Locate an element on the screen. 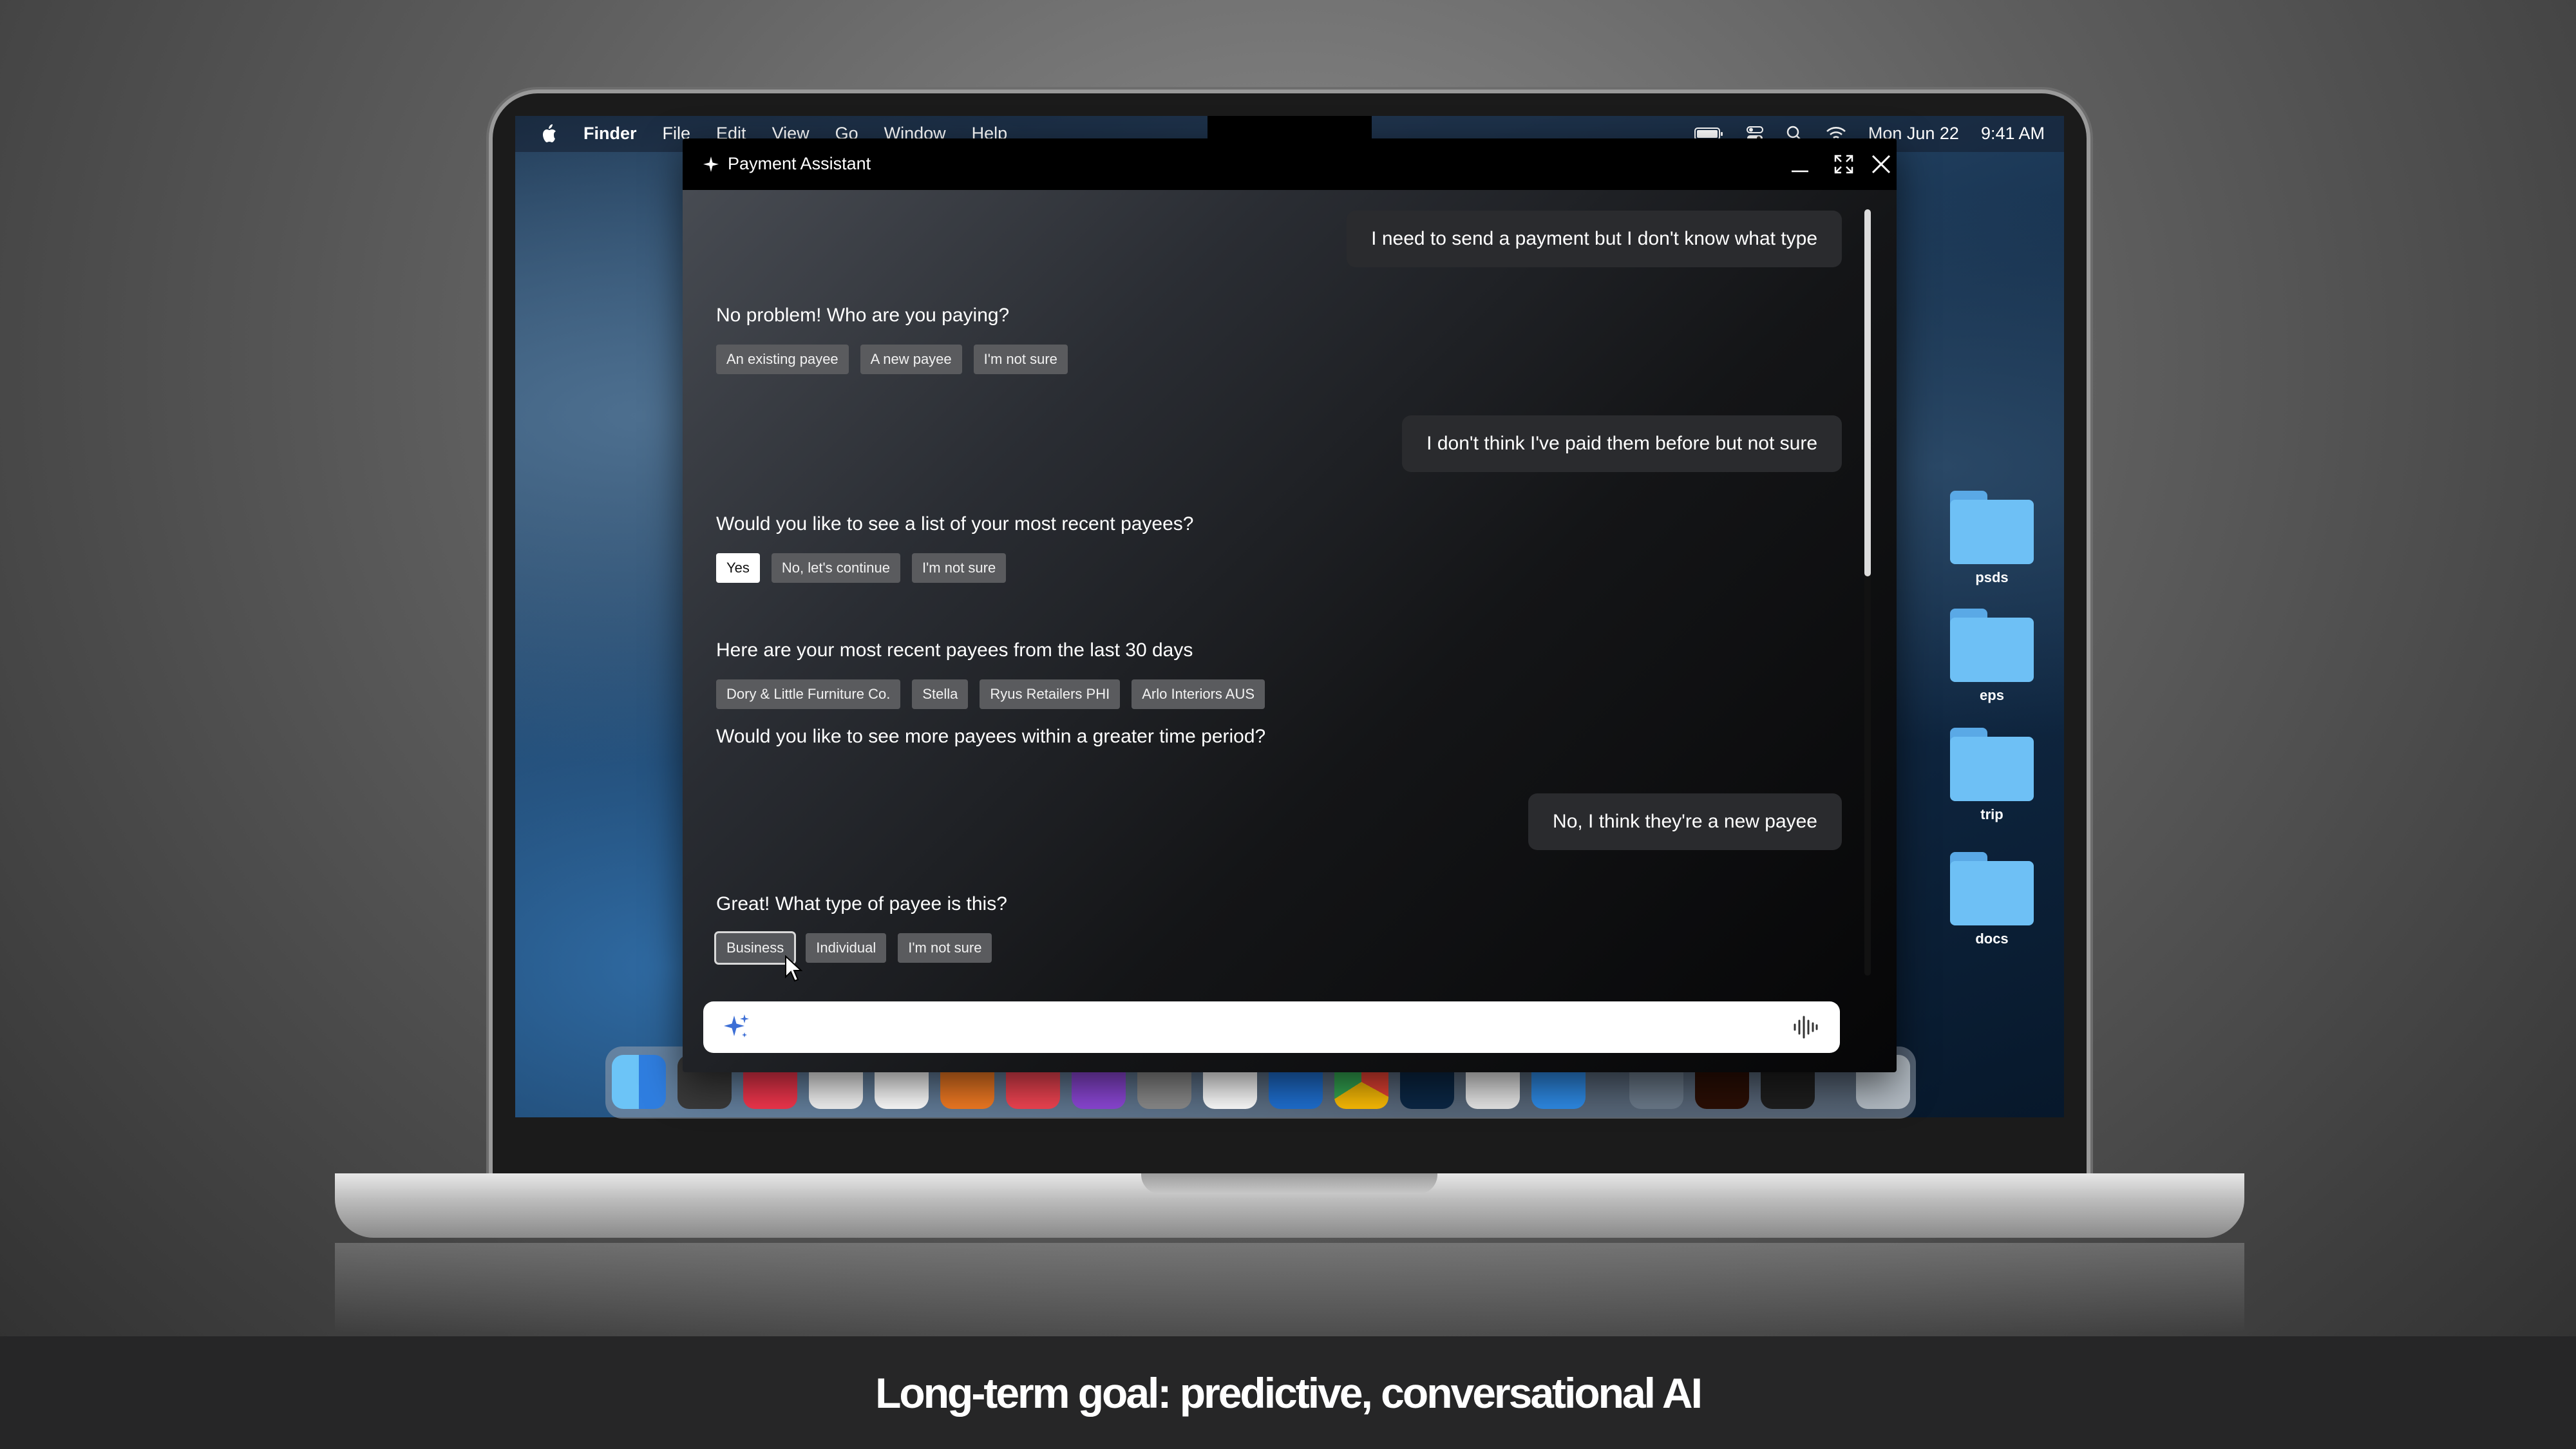  minimize-button is located at coordinates (1800, 164).